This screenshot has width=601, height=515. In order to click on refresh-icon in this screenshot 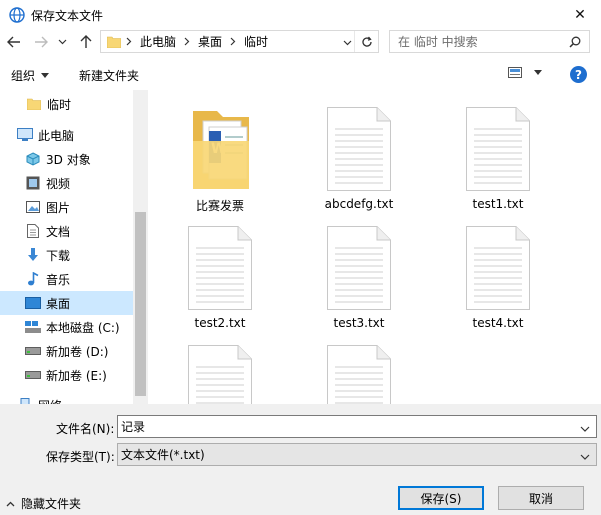, I will do `click(366, 41)`.